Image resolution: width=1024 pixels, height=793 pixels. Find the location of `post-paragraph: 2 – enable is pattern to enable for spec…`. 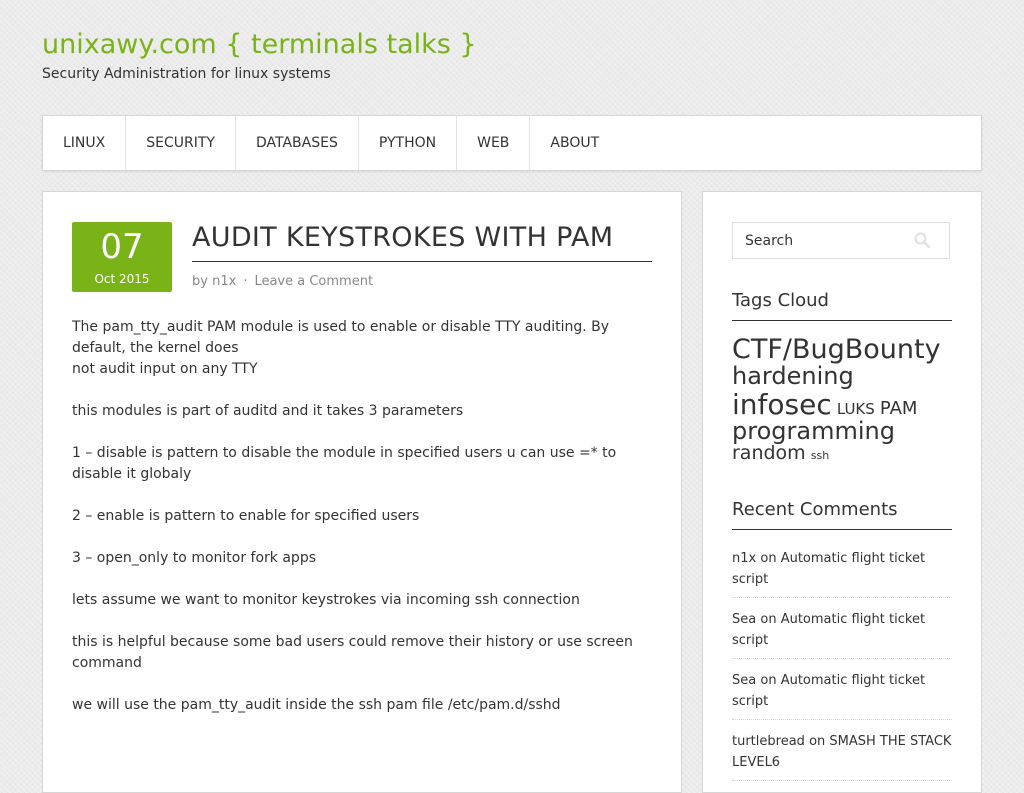

post-paragraph: 2 – enable is pattern to enable for spec… is located at coordinates (246, 516).